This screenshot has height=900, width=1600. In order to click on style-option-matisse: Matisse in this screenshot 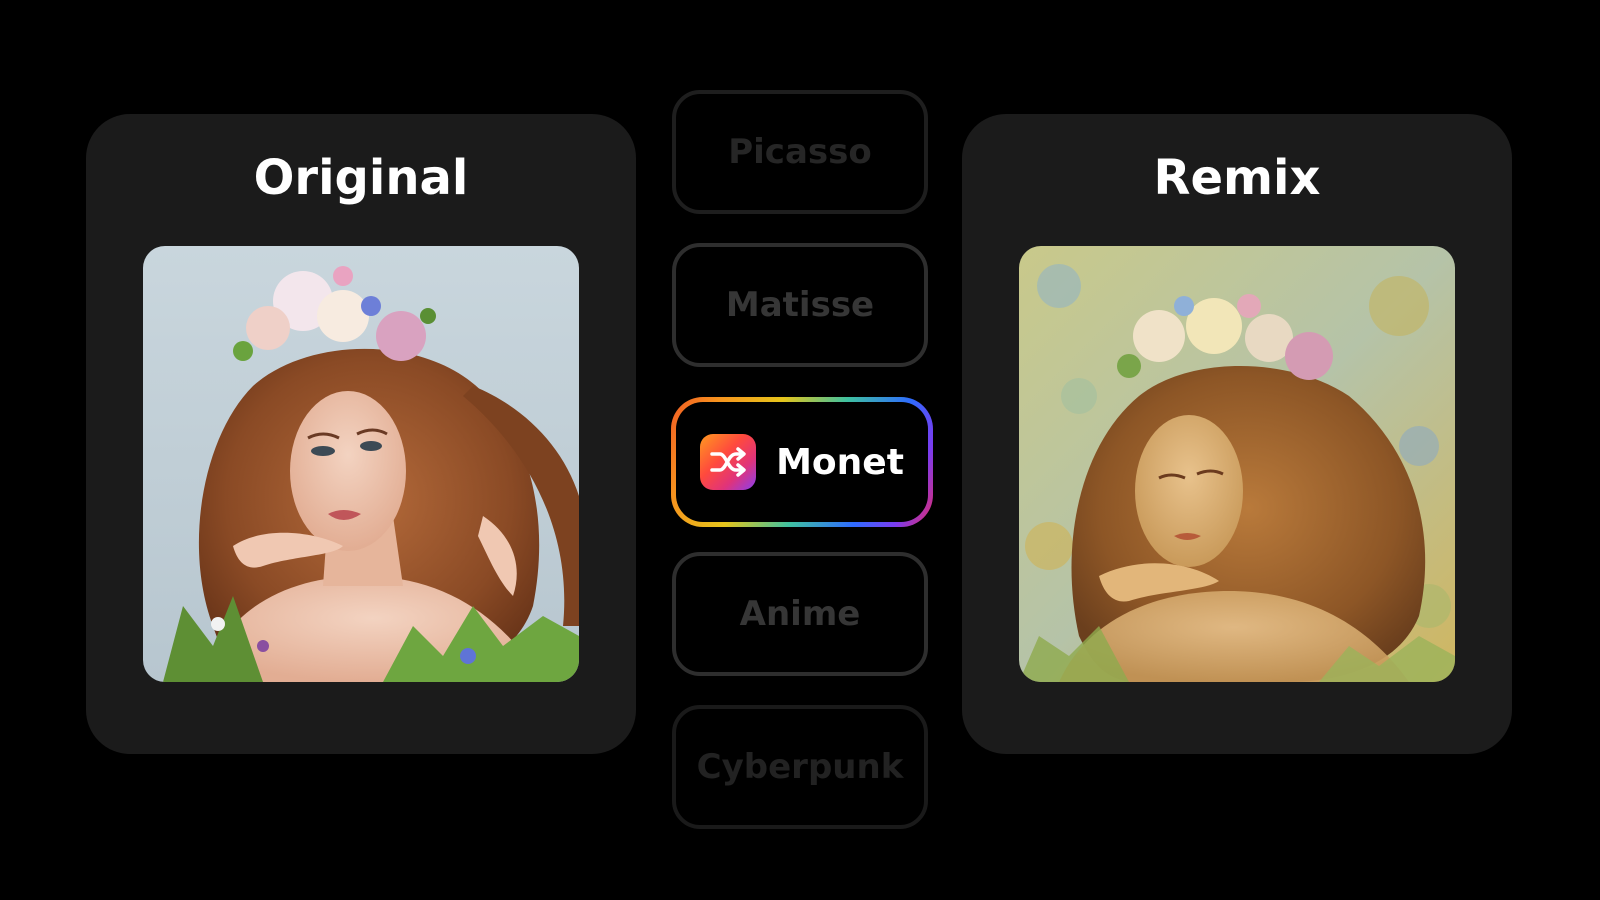, I will do `click(800, 305)`.